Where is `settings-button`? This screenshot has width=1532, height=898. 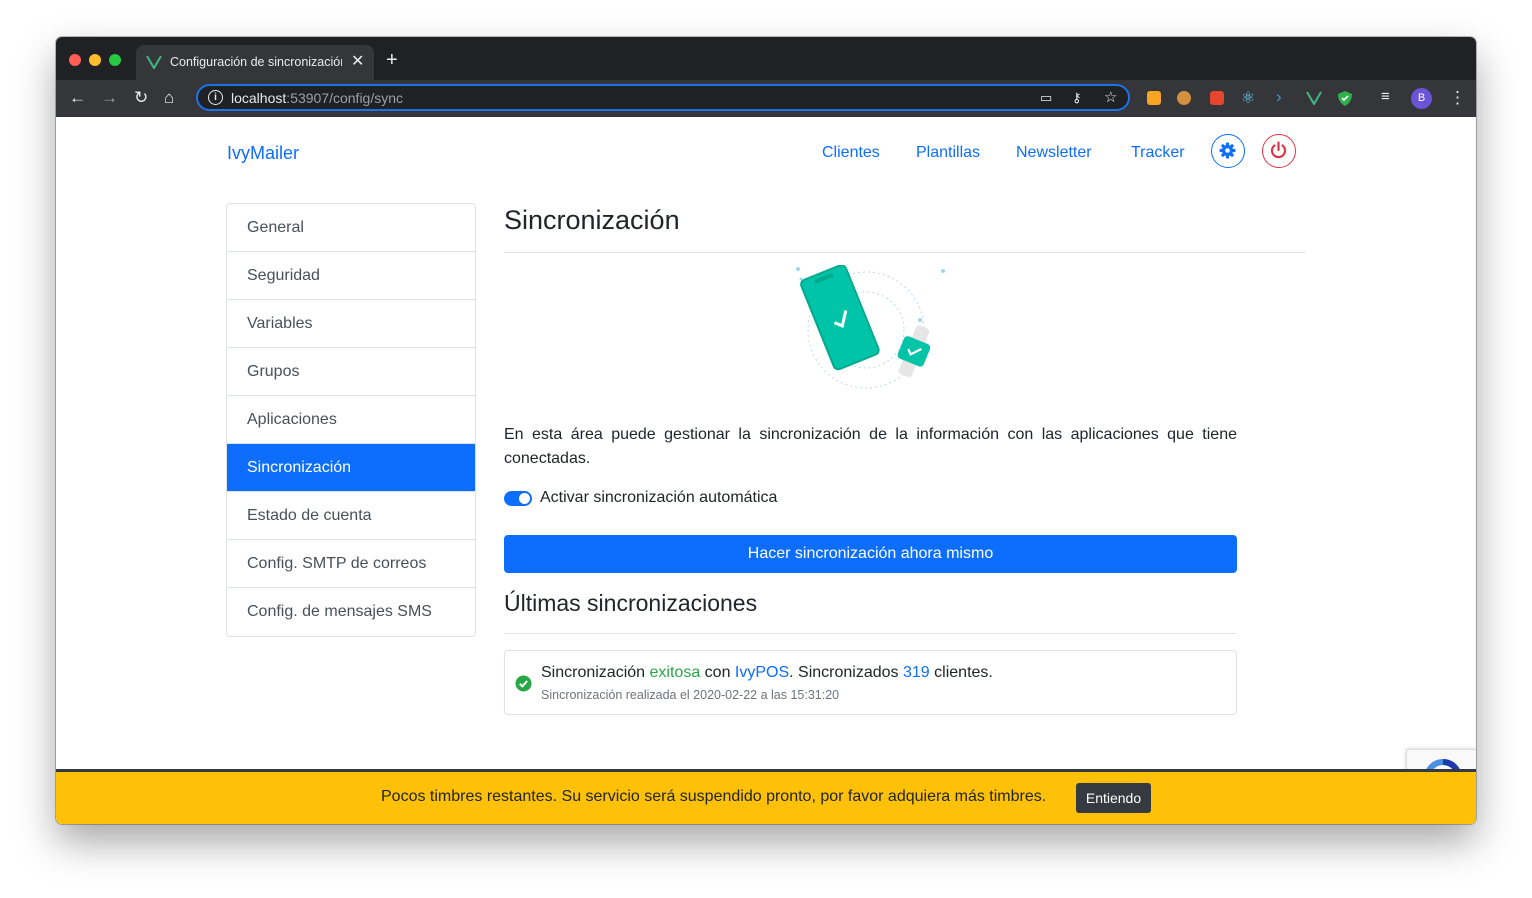 settings-button is located at coordinates (1228, 151).